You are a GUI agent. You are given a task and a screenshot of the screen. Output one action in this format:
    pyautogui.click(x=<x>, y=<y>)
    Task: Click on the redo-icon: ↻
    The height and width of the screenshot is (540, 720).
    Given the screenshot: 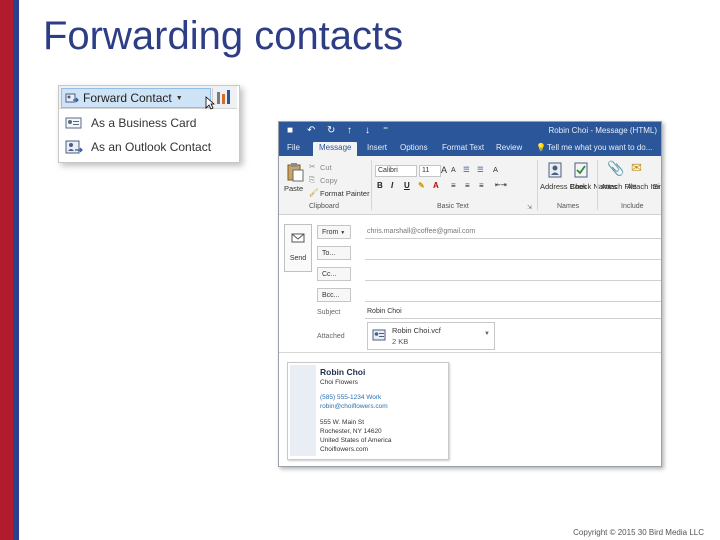 What is the action you would take?
    pyautogui.click(x=331, y=130)
    